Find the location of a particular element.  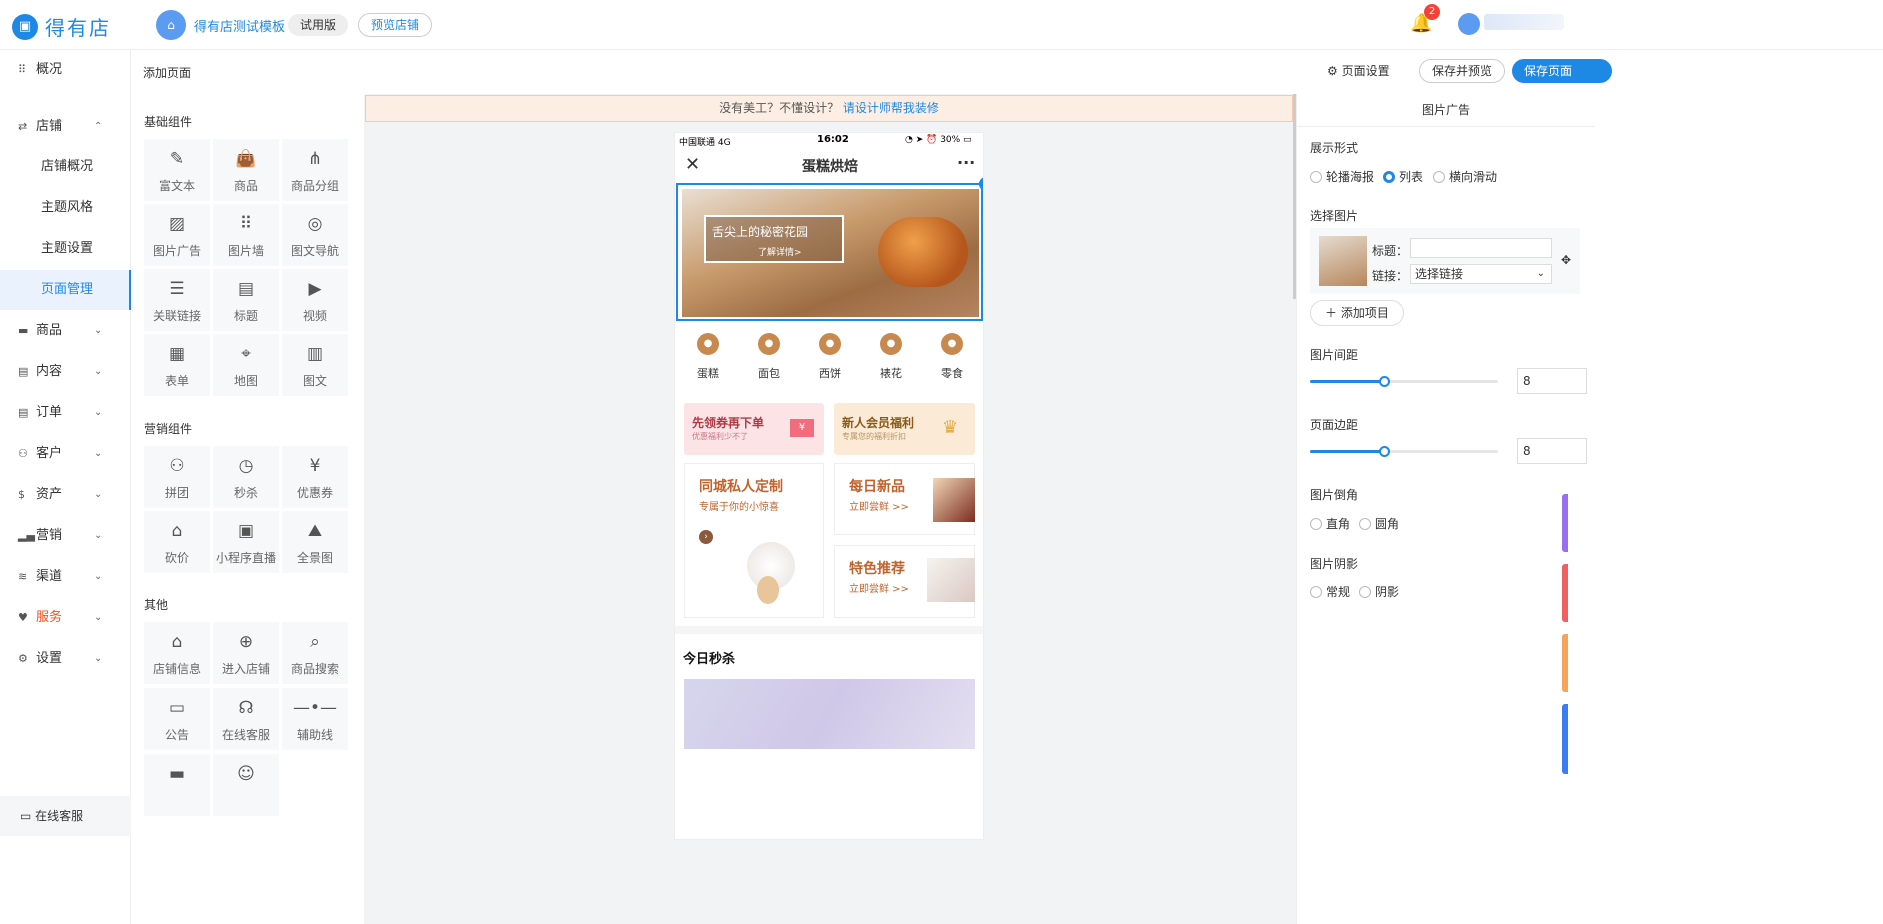

bread-image is located at coordinates (923, 252).